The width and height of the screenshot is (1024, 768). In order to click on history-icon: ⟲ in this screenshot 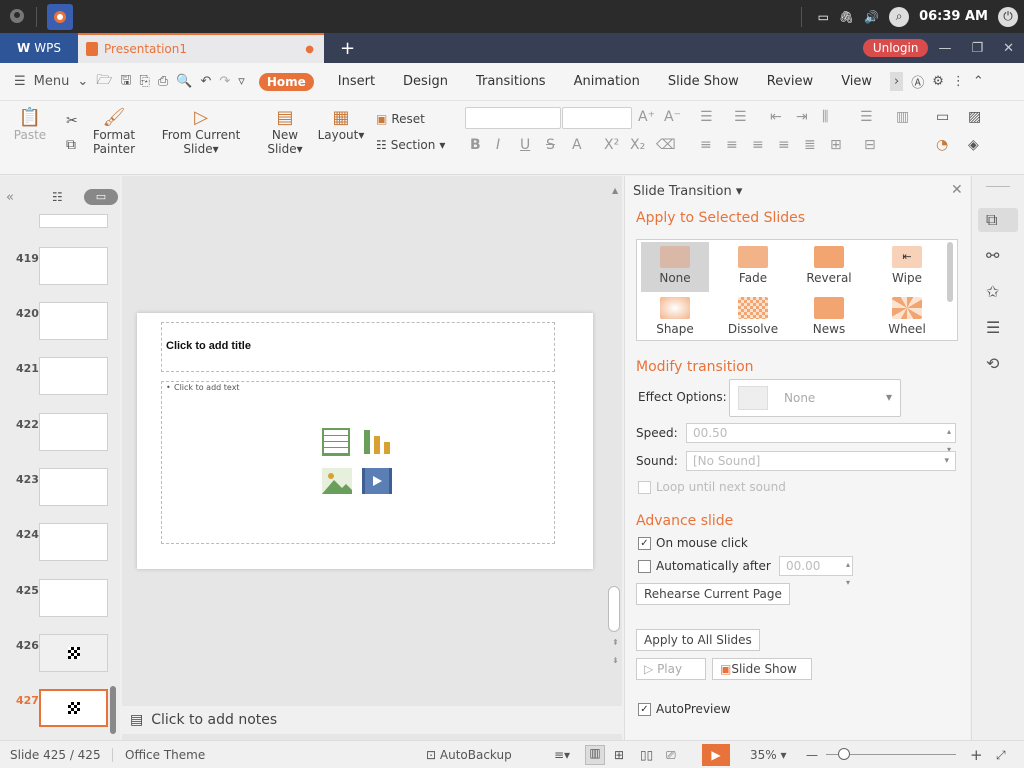, I will do `click(992, 363)`.